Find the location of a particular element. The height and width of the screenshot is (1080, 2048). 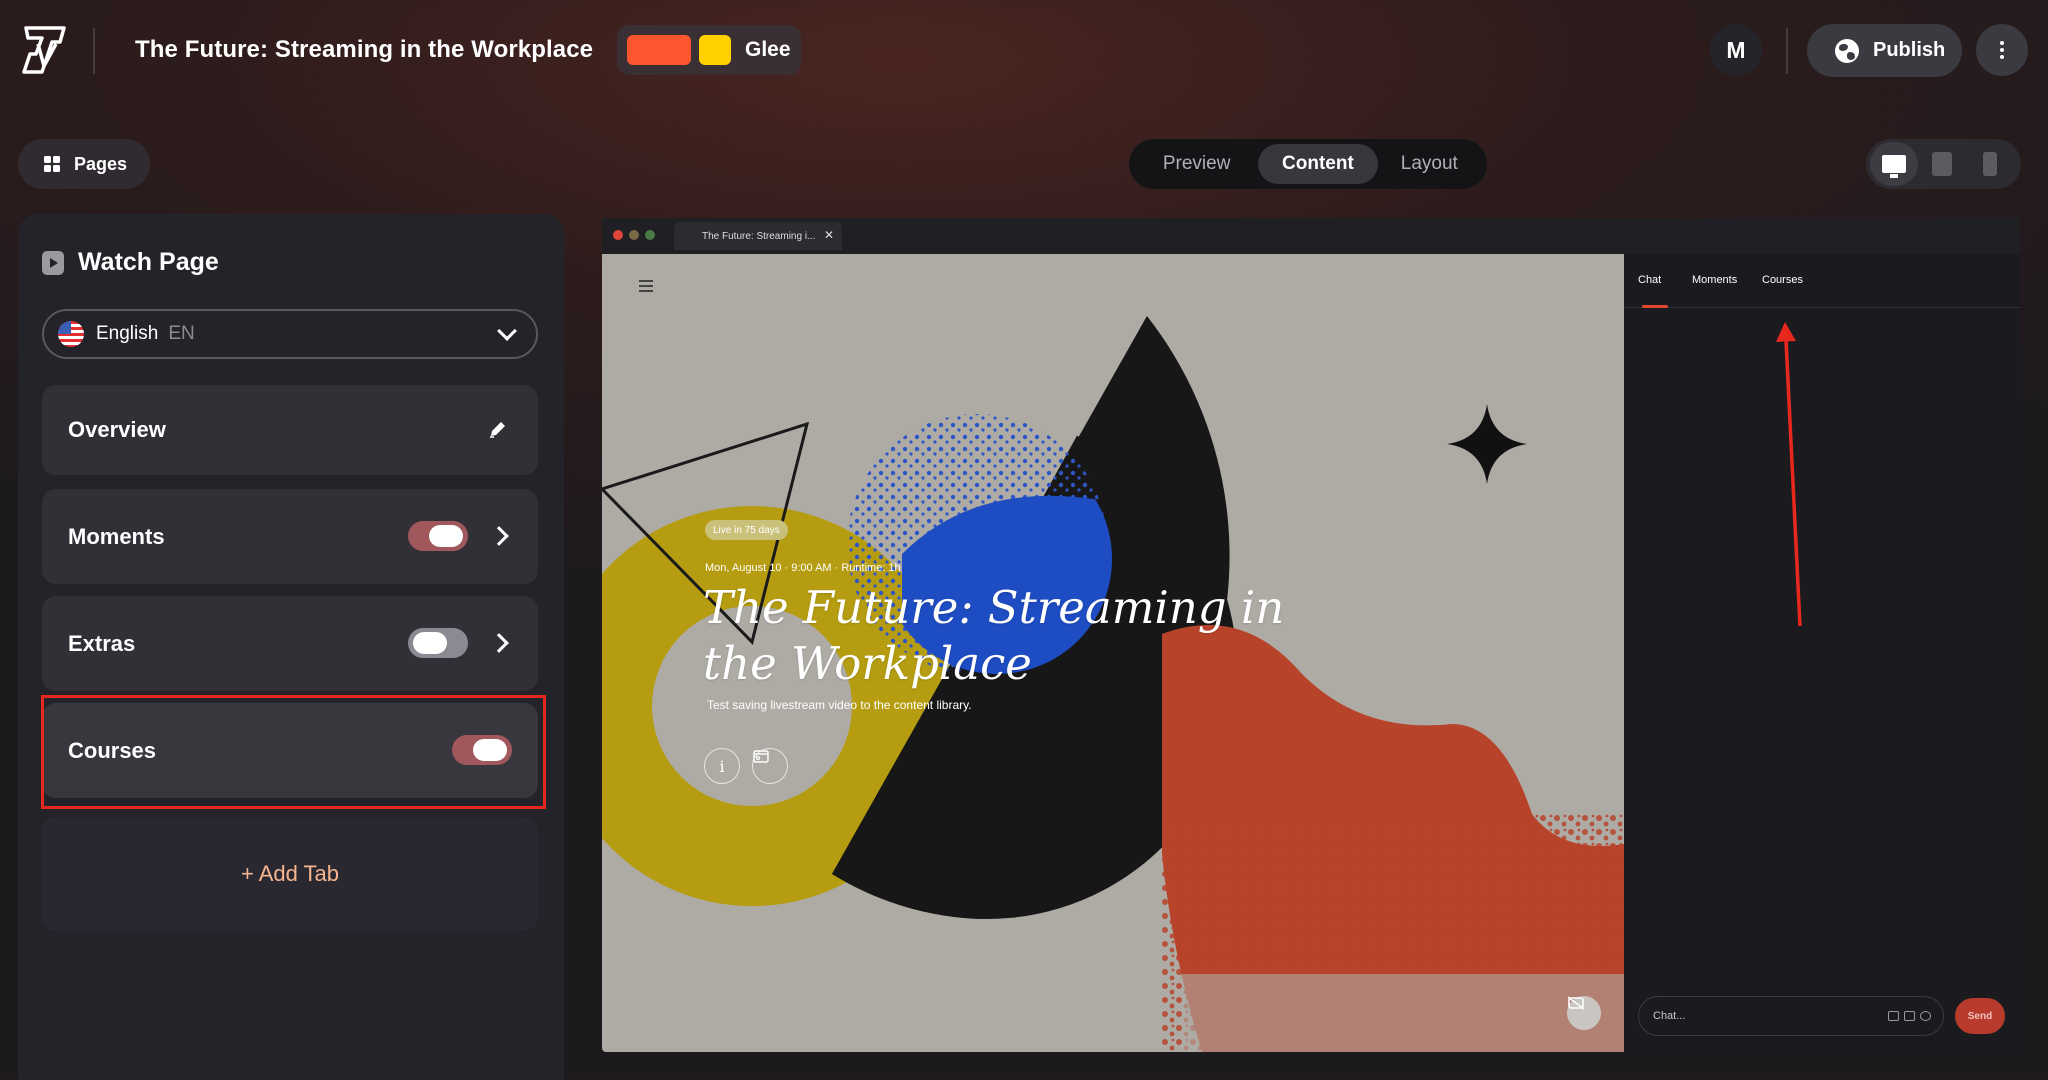

gif-icon is located at coordinates (1909, 1016).